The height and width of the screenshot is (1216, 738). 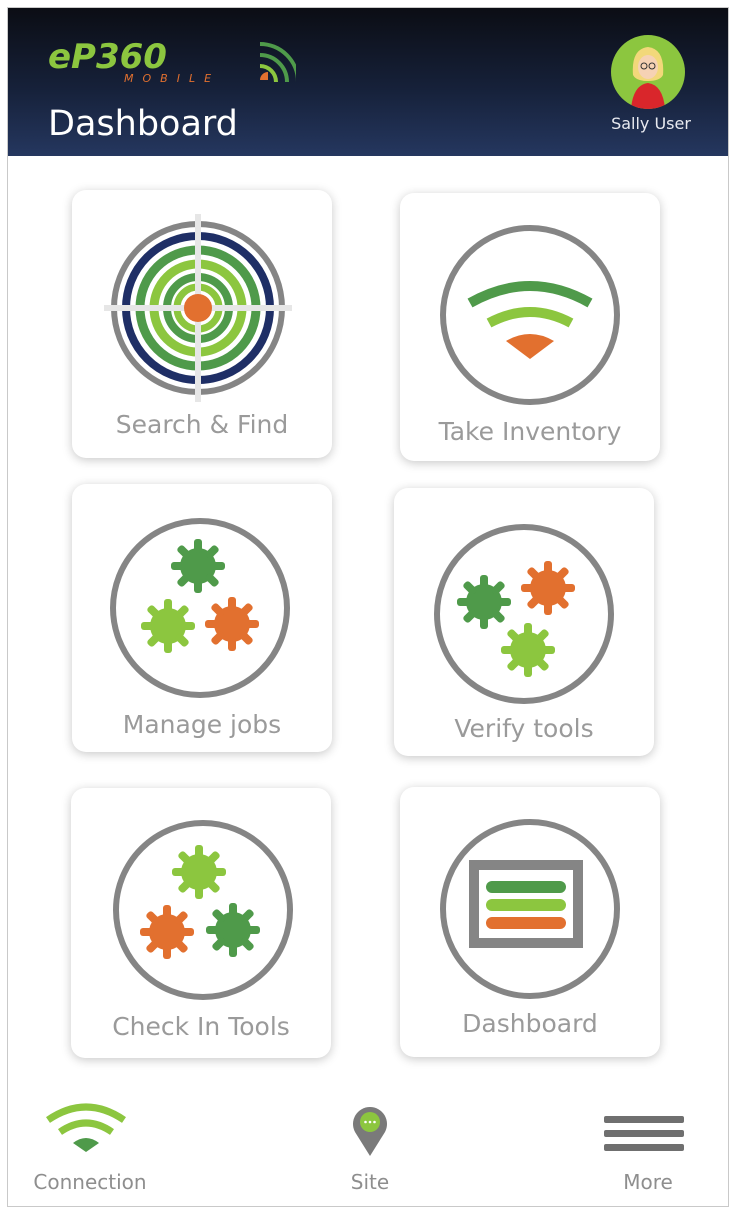 I want to click on verify-tools-tile: Verify tools, so click(x=524, y=622).